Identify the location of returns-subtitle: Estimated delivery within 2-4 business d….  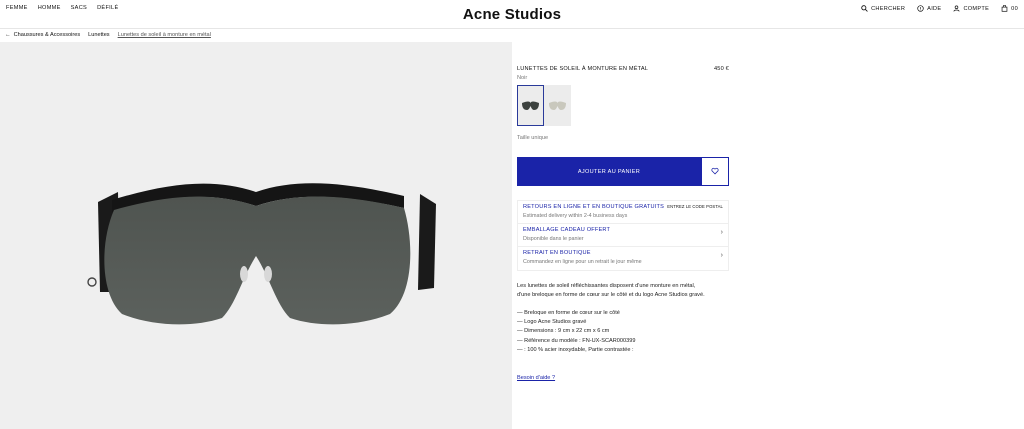
(575, 216).